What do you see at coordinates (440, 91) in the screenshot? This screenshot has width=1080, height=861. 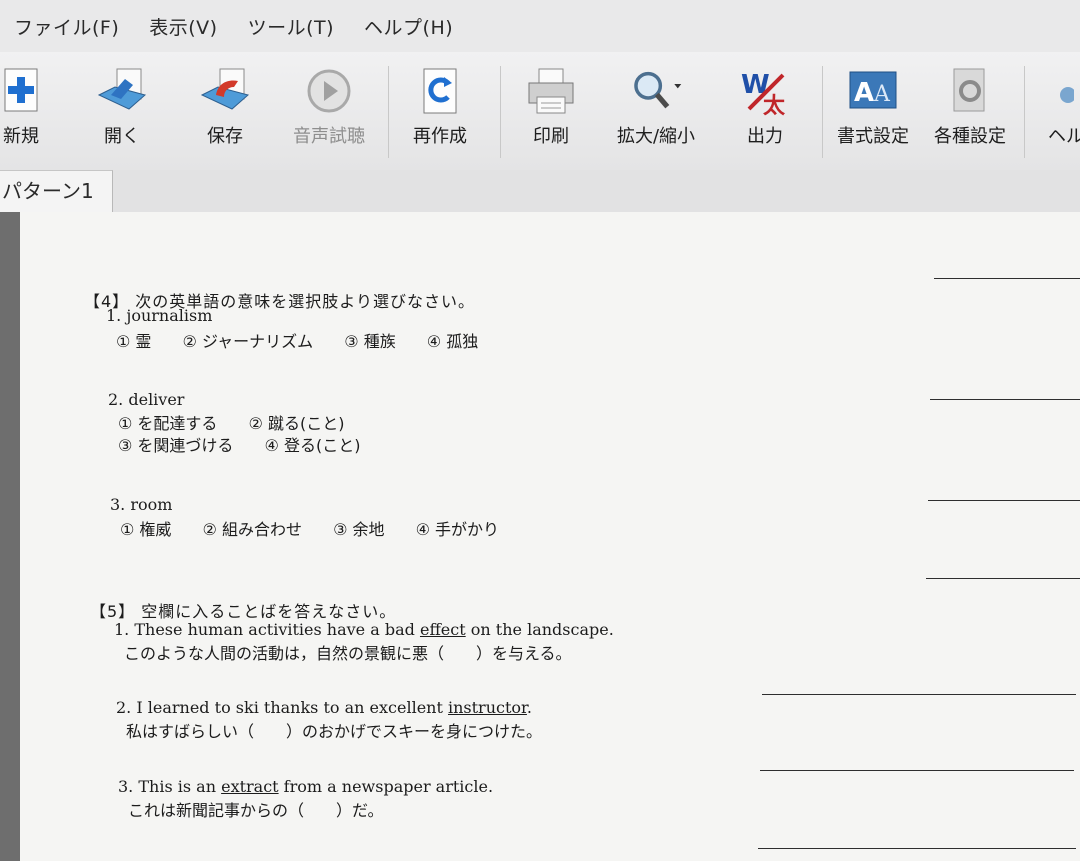 I see `regenerate-icon` at bounding box center [440, 91].